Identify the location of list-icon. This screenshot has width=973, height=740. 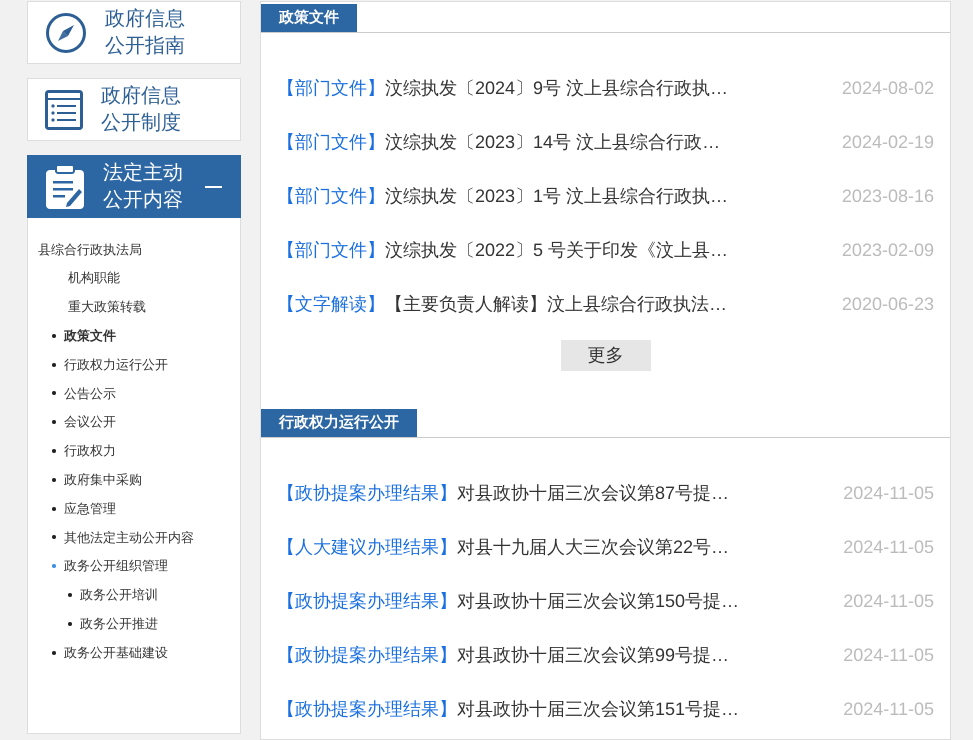
(64, 110).